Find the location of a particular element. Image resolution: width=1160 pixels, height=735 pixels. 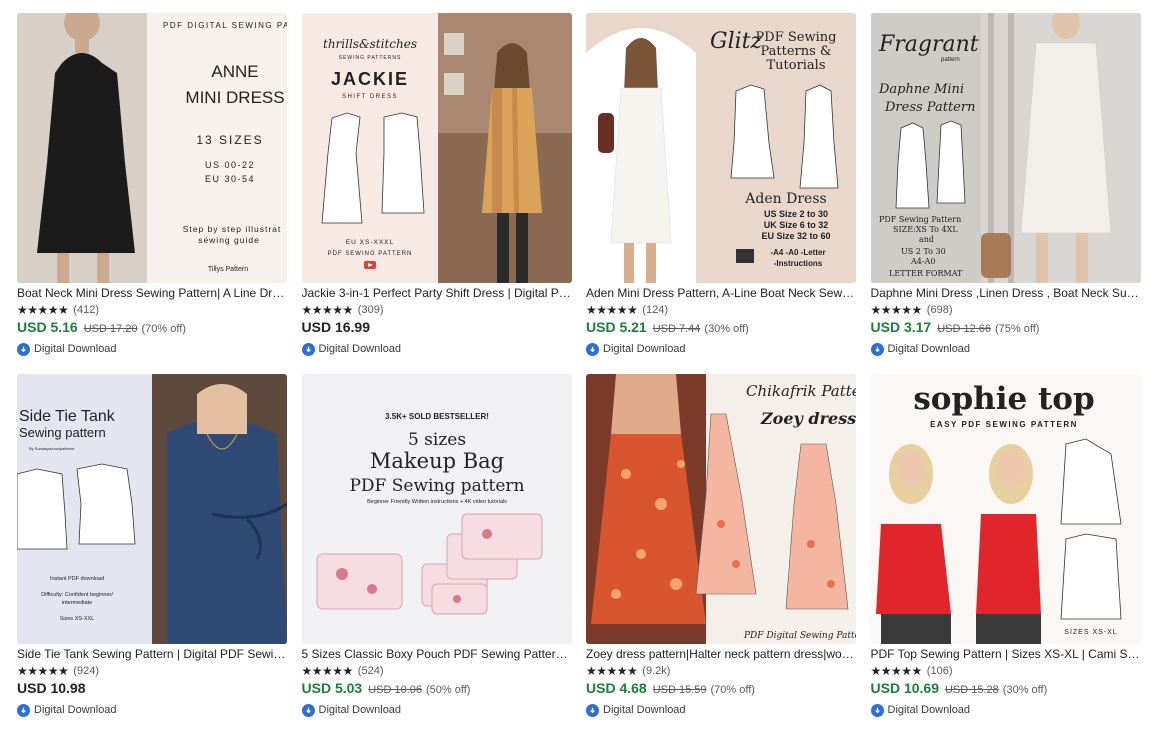

sale-price: USD 5.03 is located at coordinates (332, 688).